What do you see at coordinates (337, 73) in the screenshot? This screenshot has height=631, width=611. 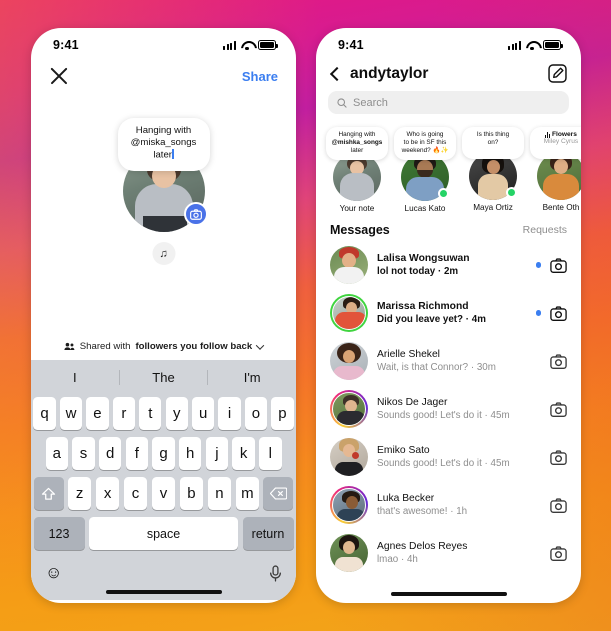 I see `back-chevron-icon` at bounding box center [337, 73].